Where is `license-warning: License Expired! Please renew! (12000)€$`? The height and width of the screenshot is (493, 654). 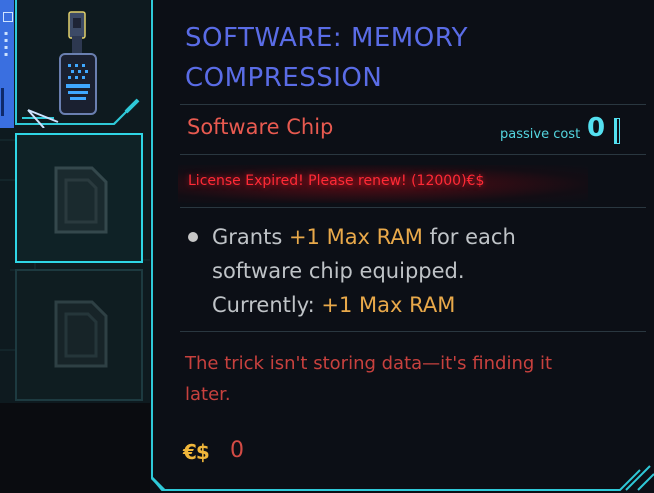
license-warning: License Expired! Please renew! (12000)€$ is located at coordinates (383, 184).